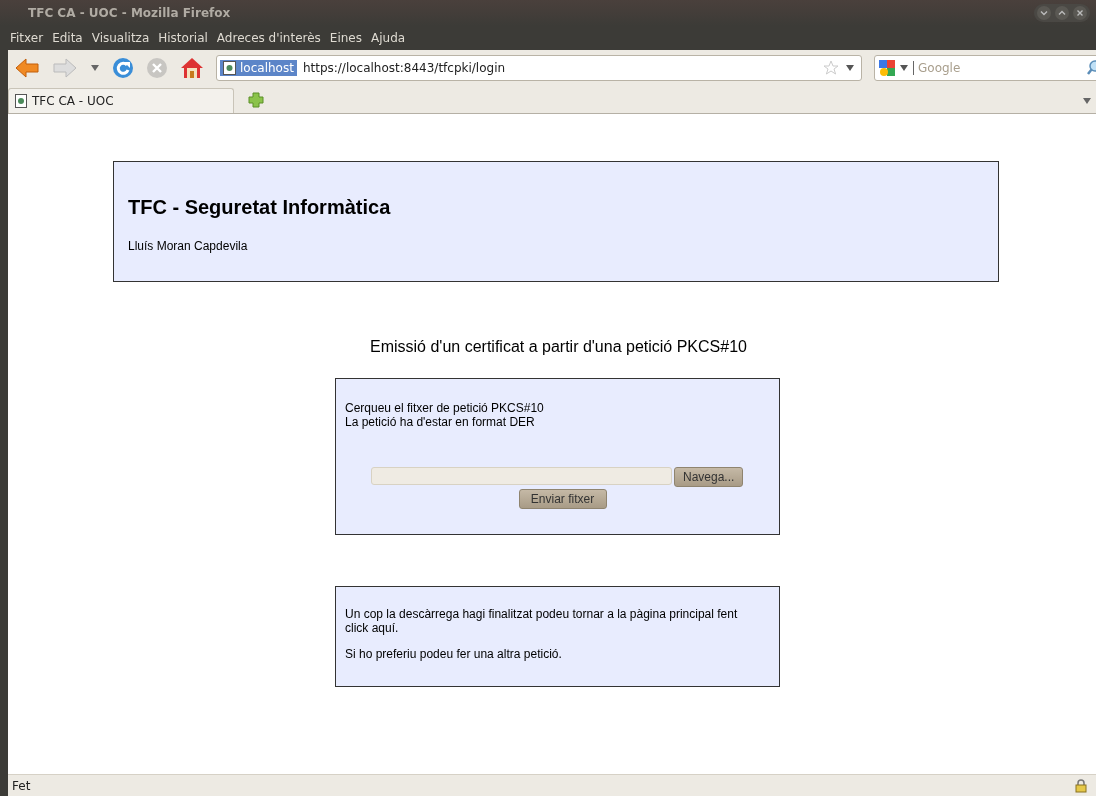  Describe the element at coordinates (21, 785) in the screenshot. I see `status-text: Fet` at that location.